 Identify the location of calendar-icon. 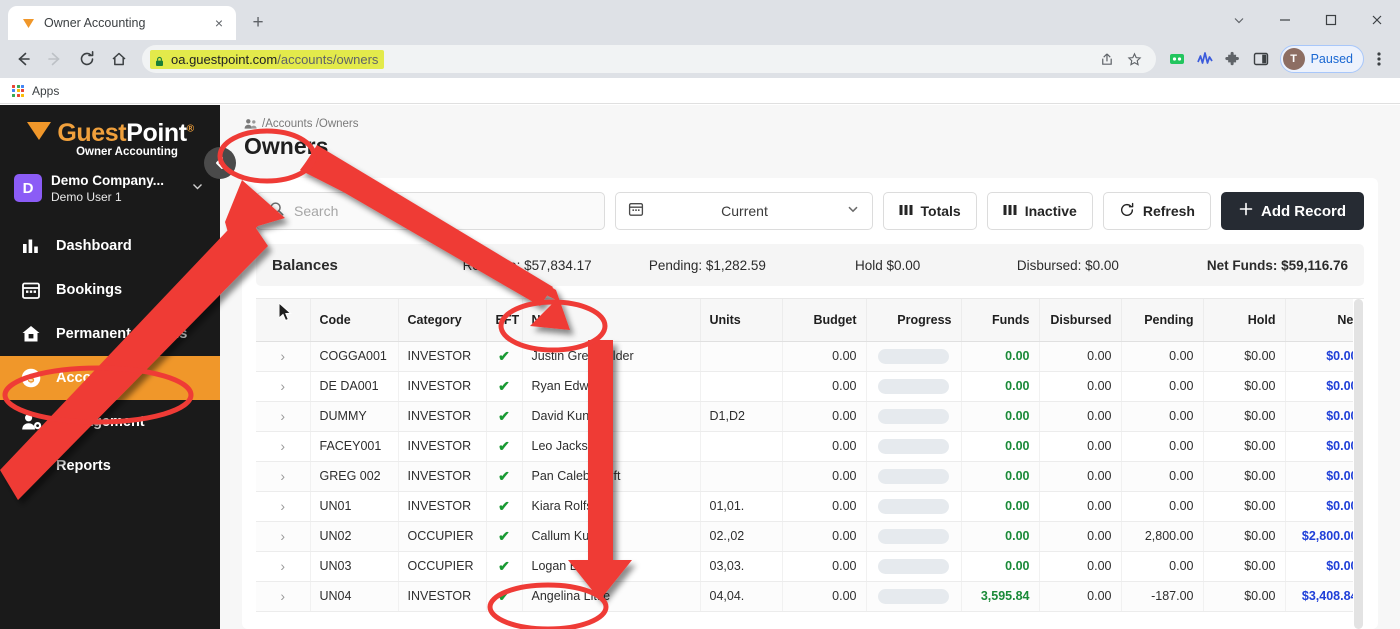
(636, 211).